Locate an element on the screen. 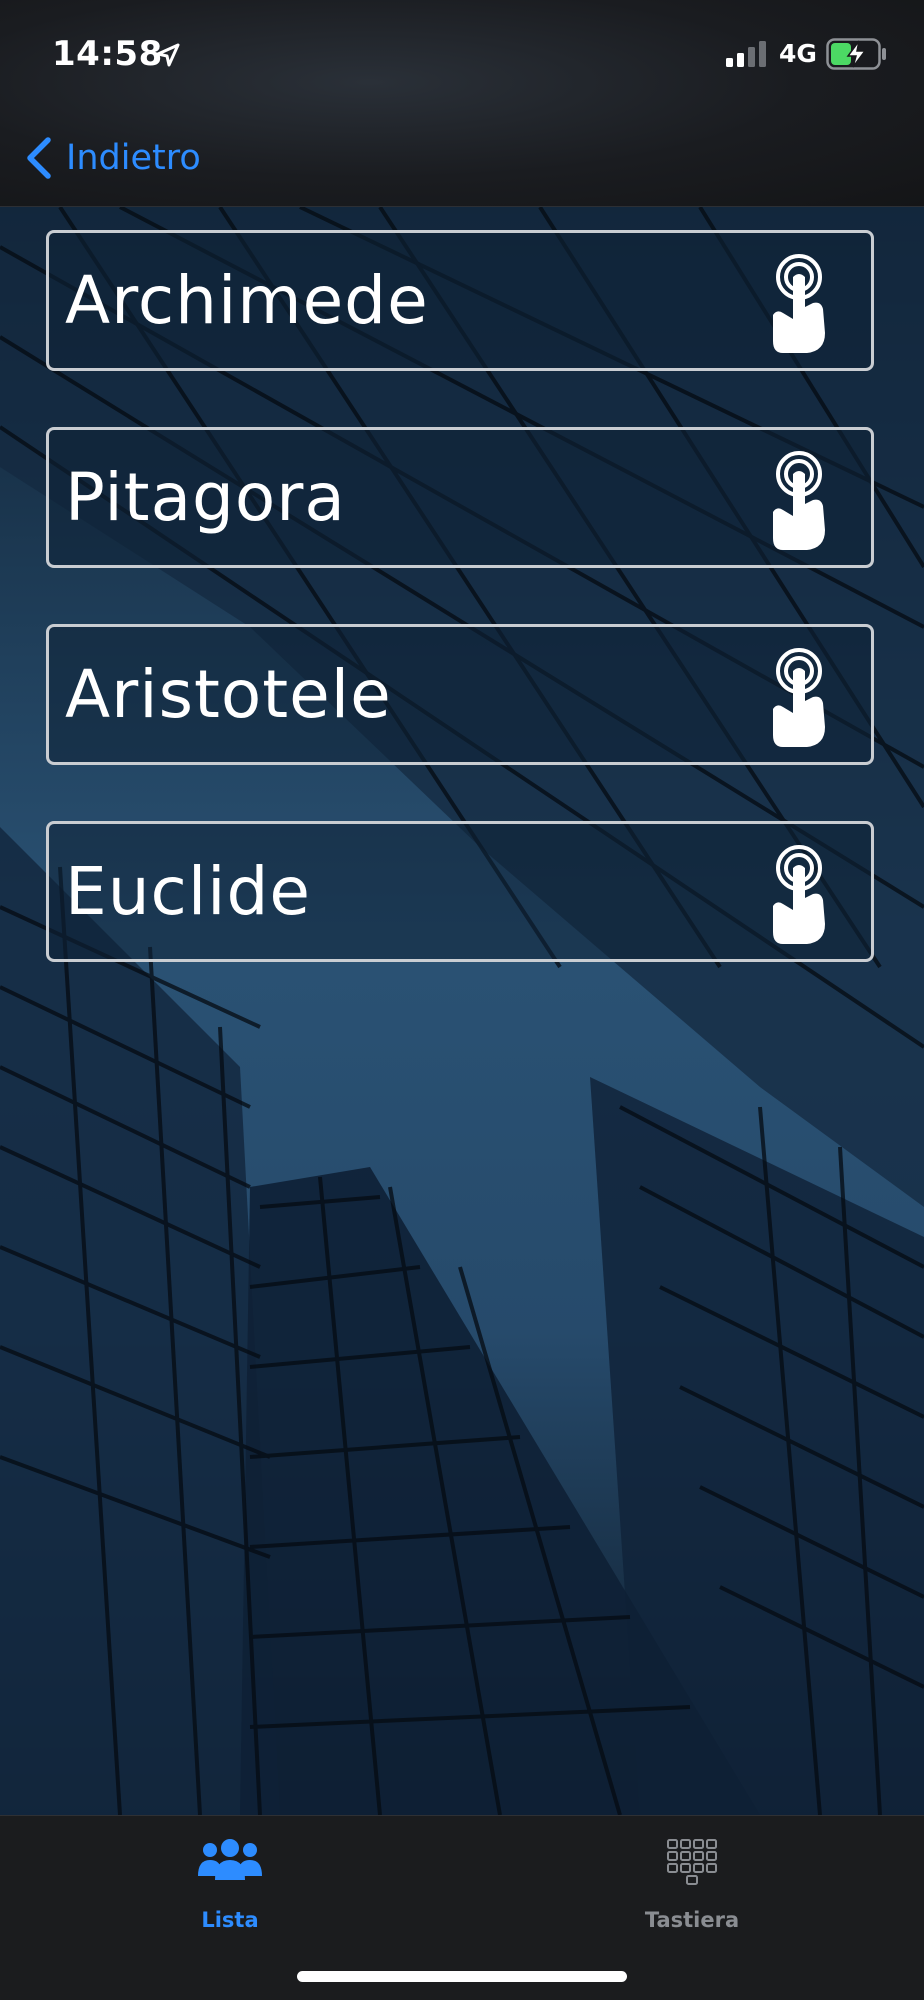 The image size is (924, 2000). tab-tastiera: Tastiera is located at coordinates (692, 1885).